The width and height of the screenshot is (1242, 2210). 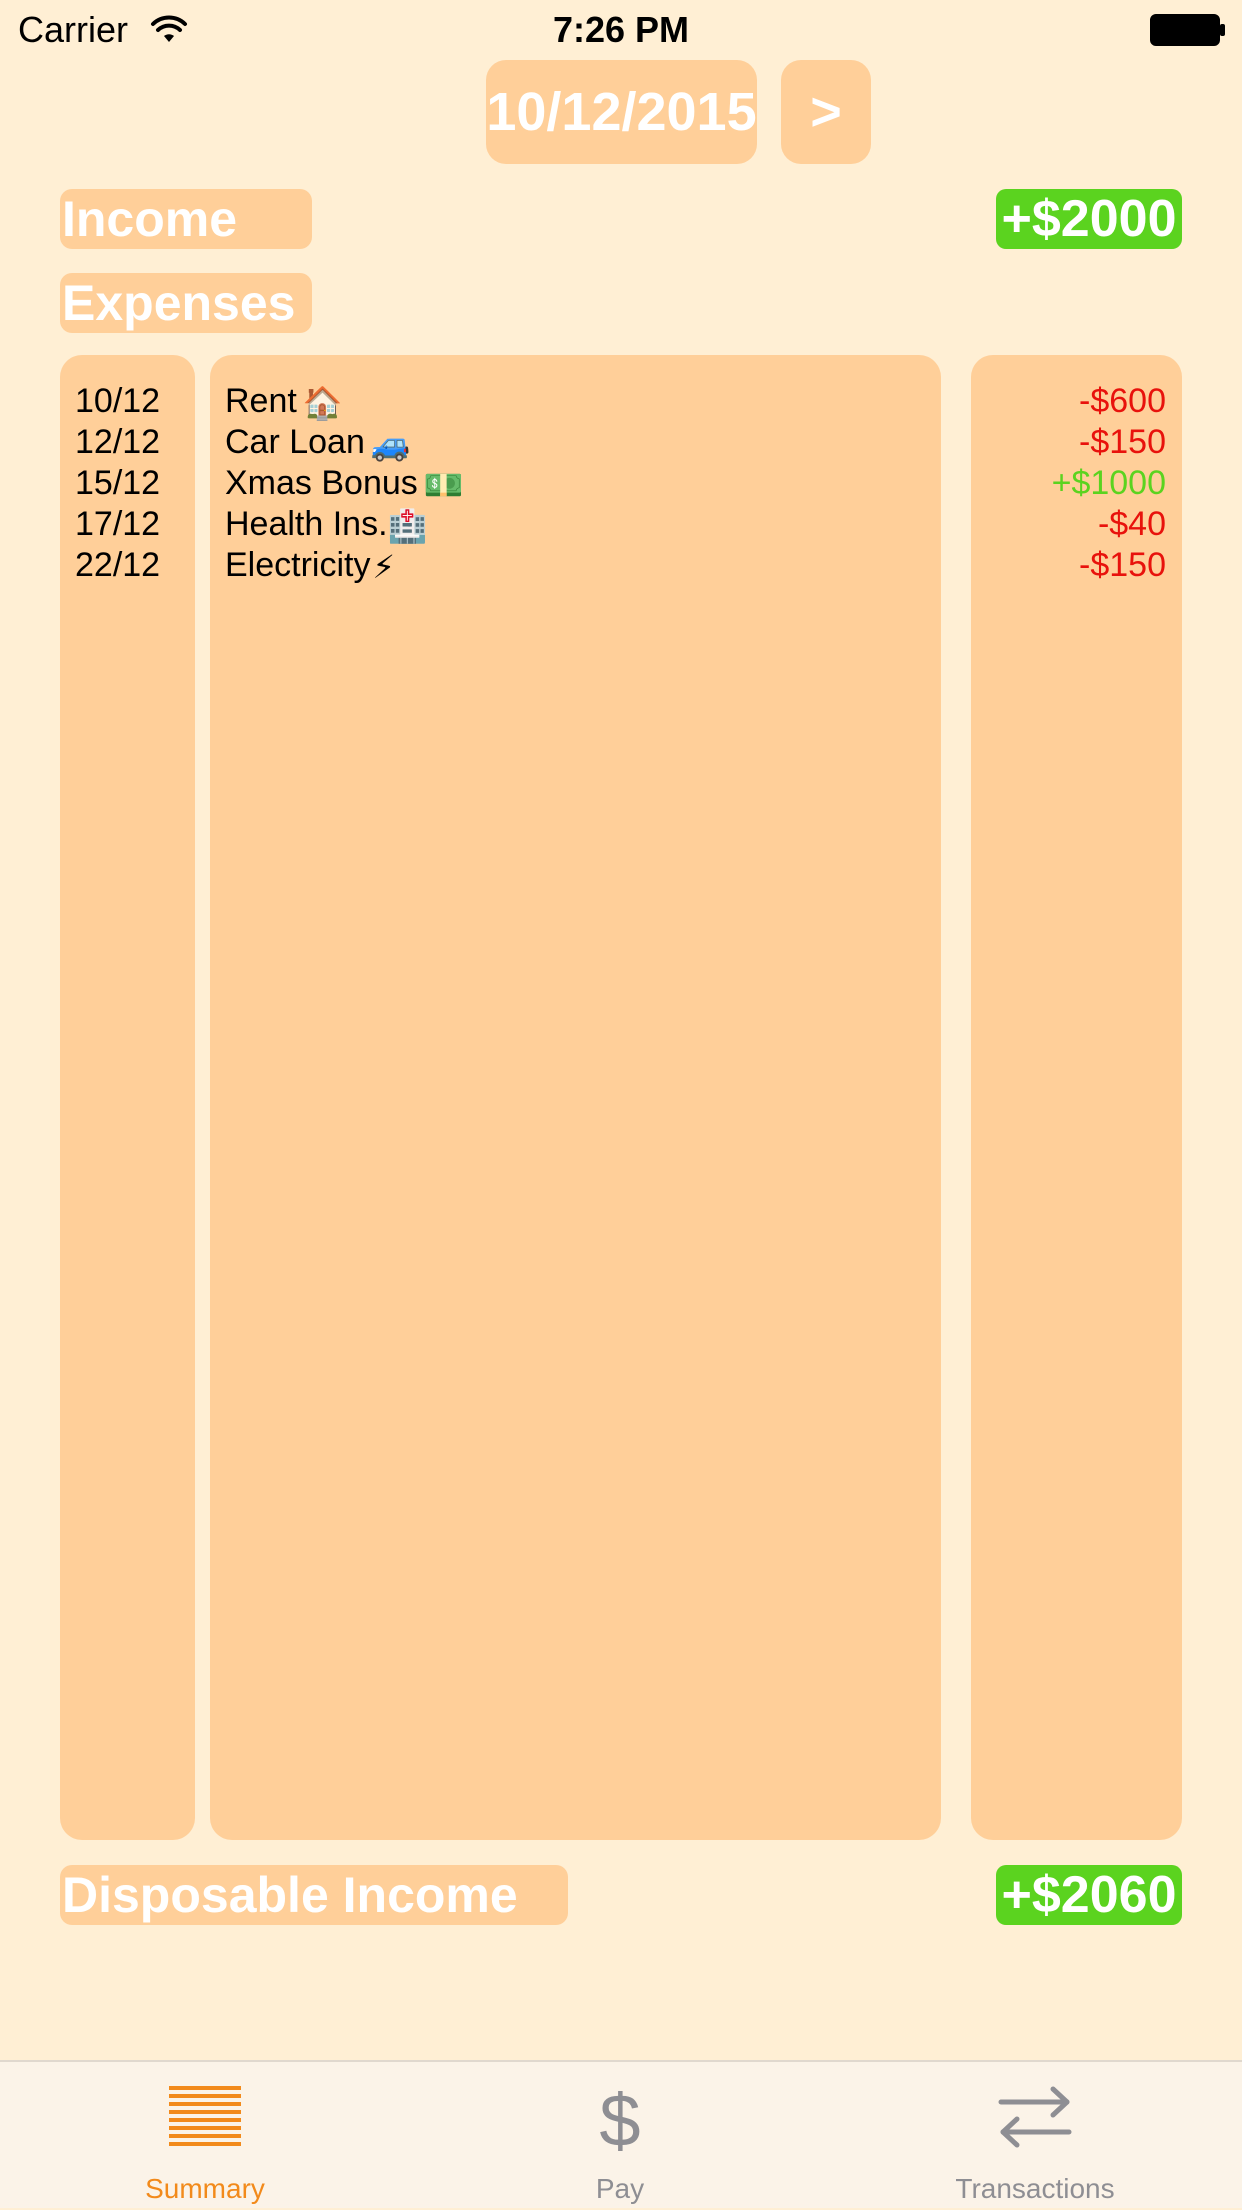 What do you see at coordinates (407, 525) in the screenshot?
I see `hospital-icon: 🏥` at bounding box center [407, 525].